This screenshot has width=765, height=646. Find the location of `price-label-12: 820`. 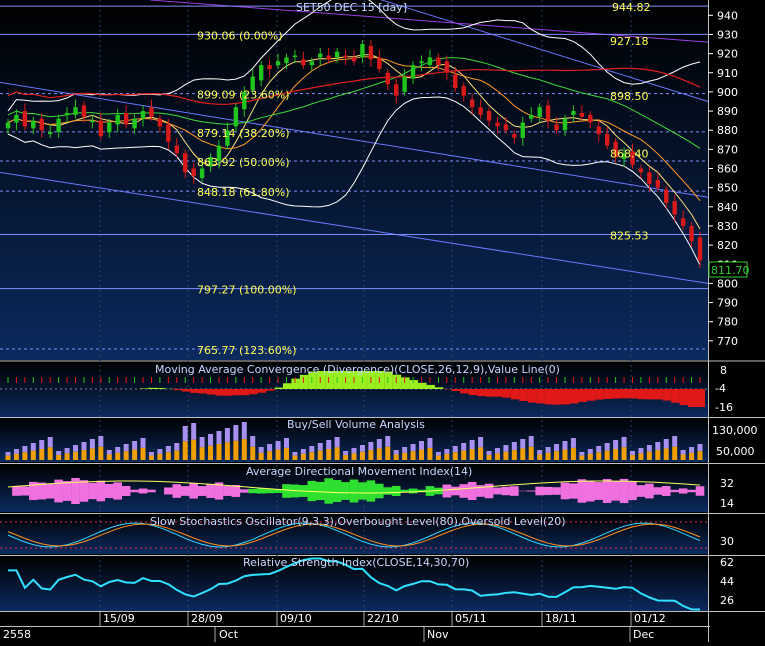

price-label-12: 820 is located at coordinates (727, 245).